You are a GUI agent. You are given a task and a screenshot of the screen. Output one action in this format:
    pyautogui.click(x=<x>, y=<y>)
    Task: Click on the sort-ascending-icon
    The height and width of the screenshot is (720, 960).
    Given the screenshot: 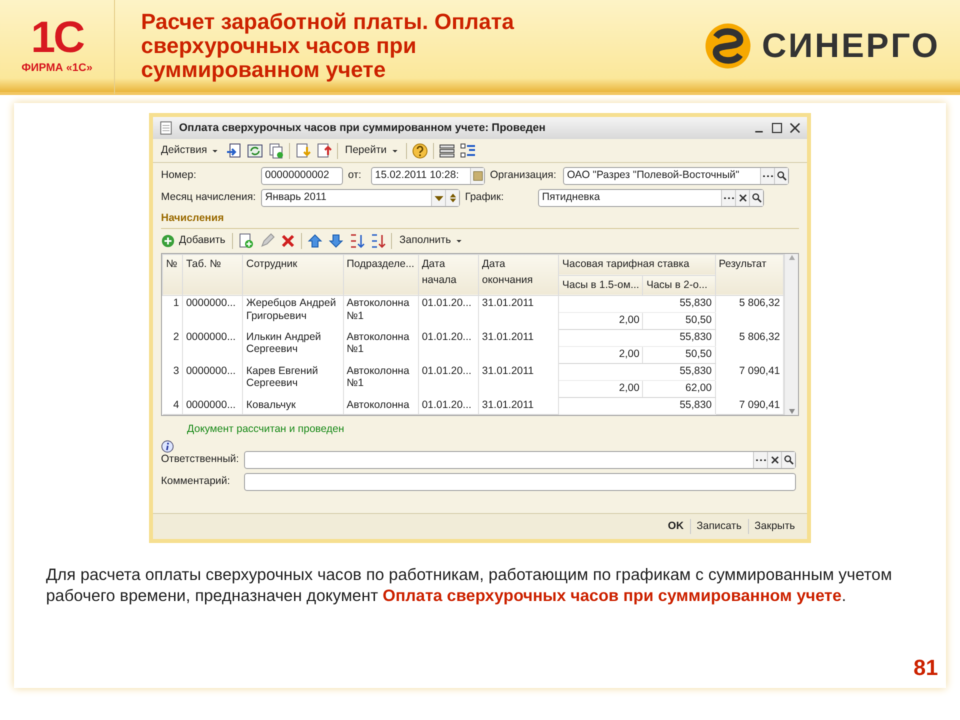 What is the action you would take?
    pyautogui.click(x=357, y=240)
    